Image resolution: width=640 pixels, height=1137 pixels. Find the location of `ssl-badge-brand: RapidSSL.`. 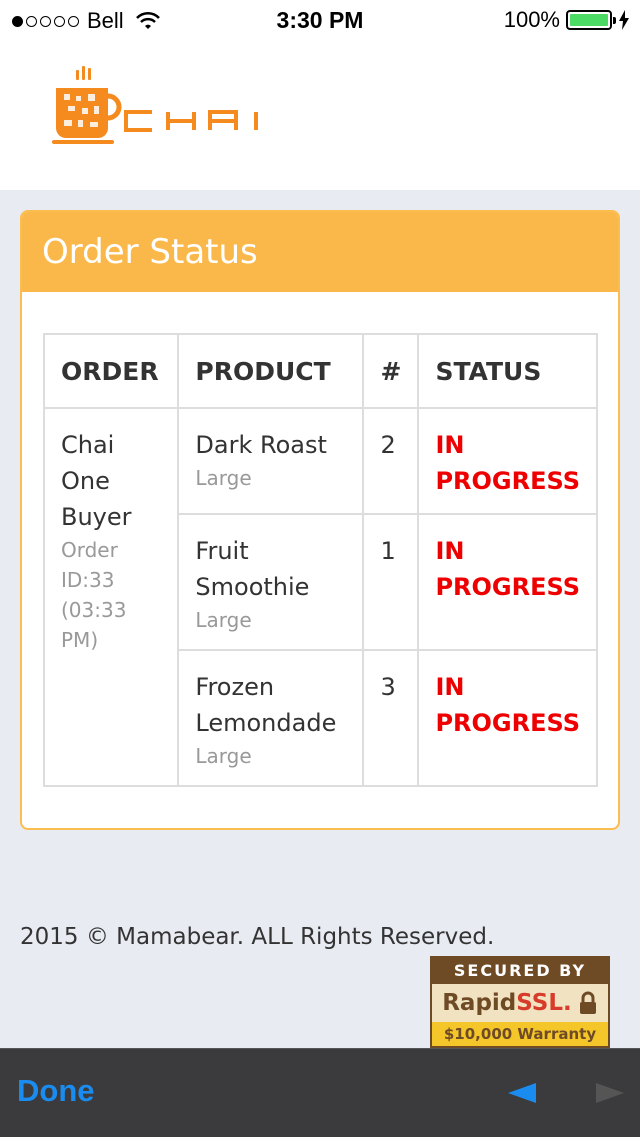

ssl-badge-brand: RapidSSL. is located at coordinates (520, 1003).